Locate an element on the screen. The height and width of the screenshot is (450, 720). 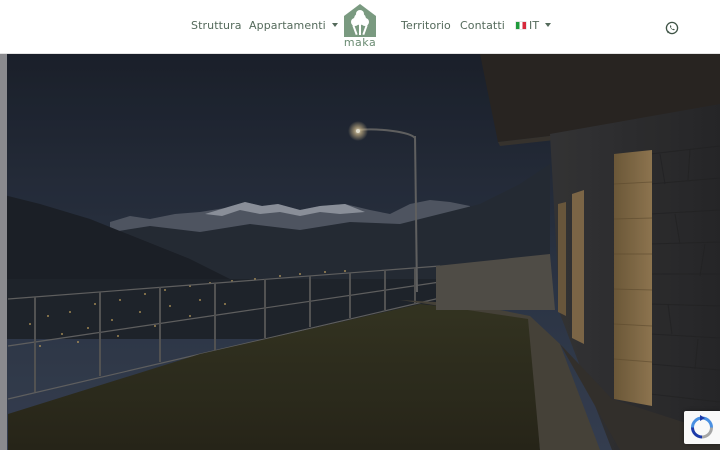
left-edge-bar is located at coordinates (3, 252).